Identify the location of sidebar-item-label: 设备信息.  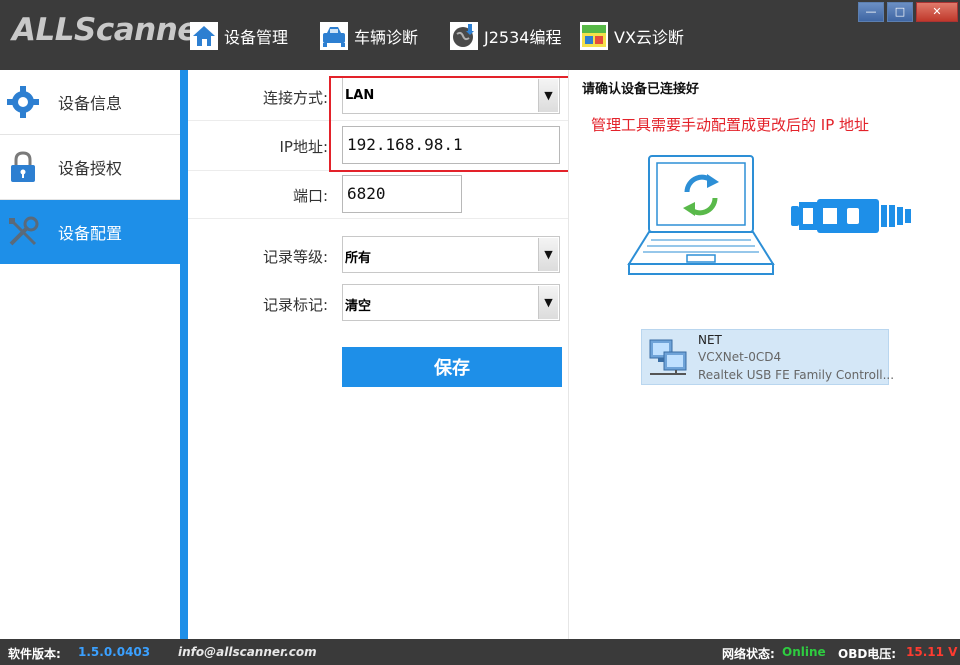
(90, 103).